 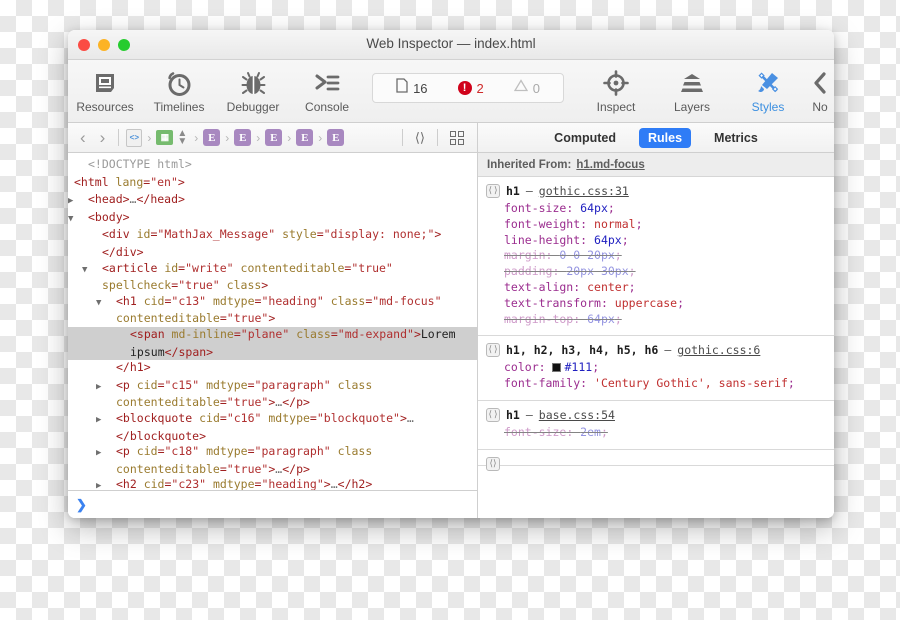 What do you see at coordinates (610, 165) in the screenshot?
I see `inherited-from-selector: h1.md-focus` at bounding box center [610, 165].